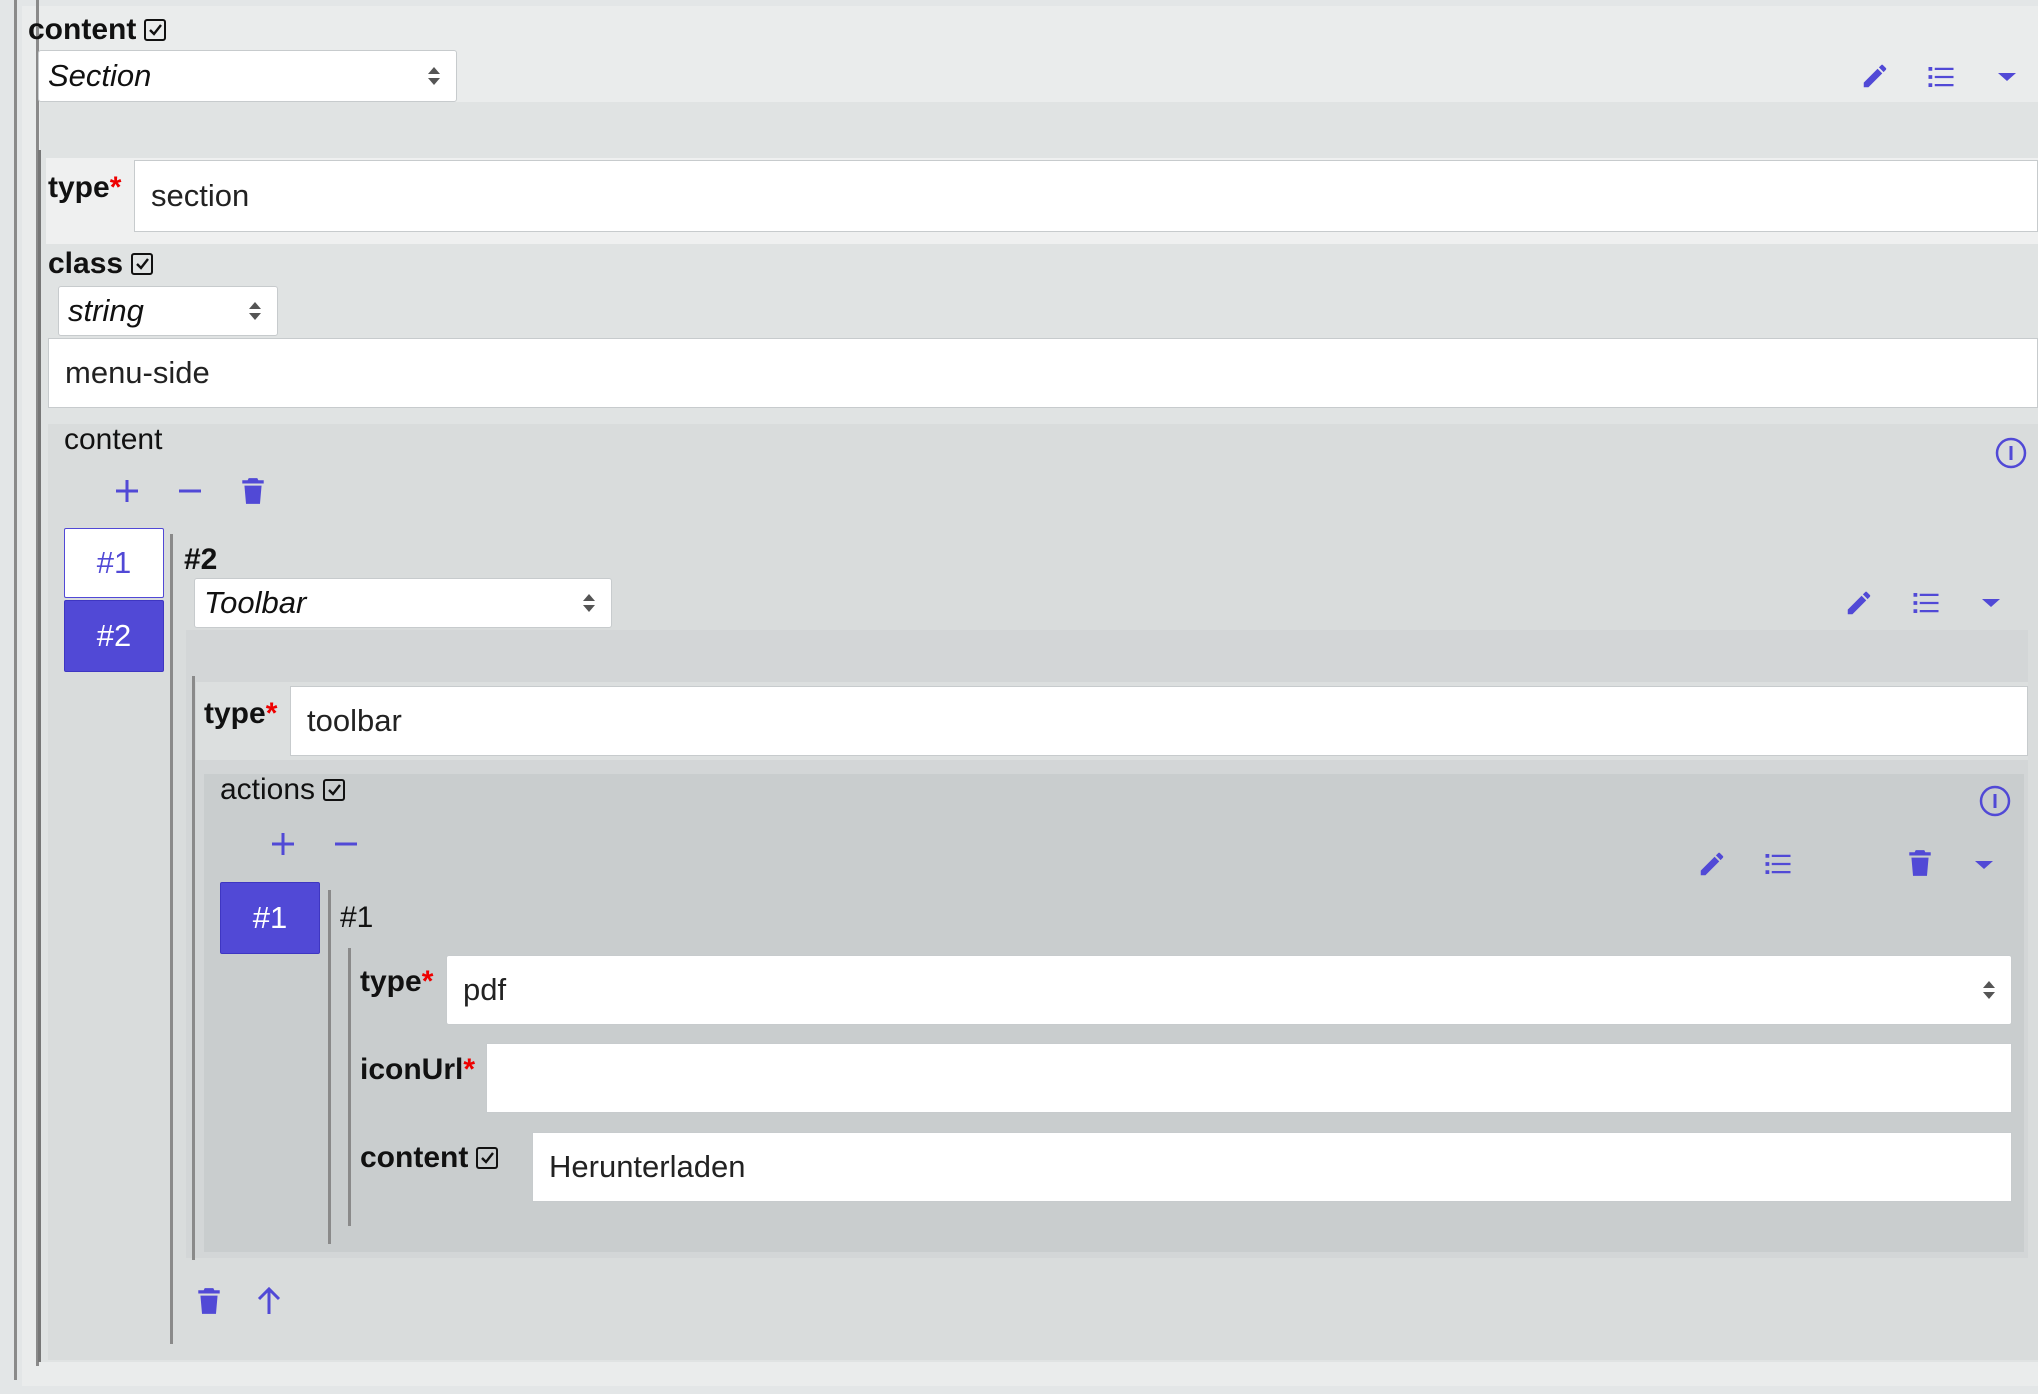  I want to click on iconurl-label: iconUrl*, so click(418, 1069).